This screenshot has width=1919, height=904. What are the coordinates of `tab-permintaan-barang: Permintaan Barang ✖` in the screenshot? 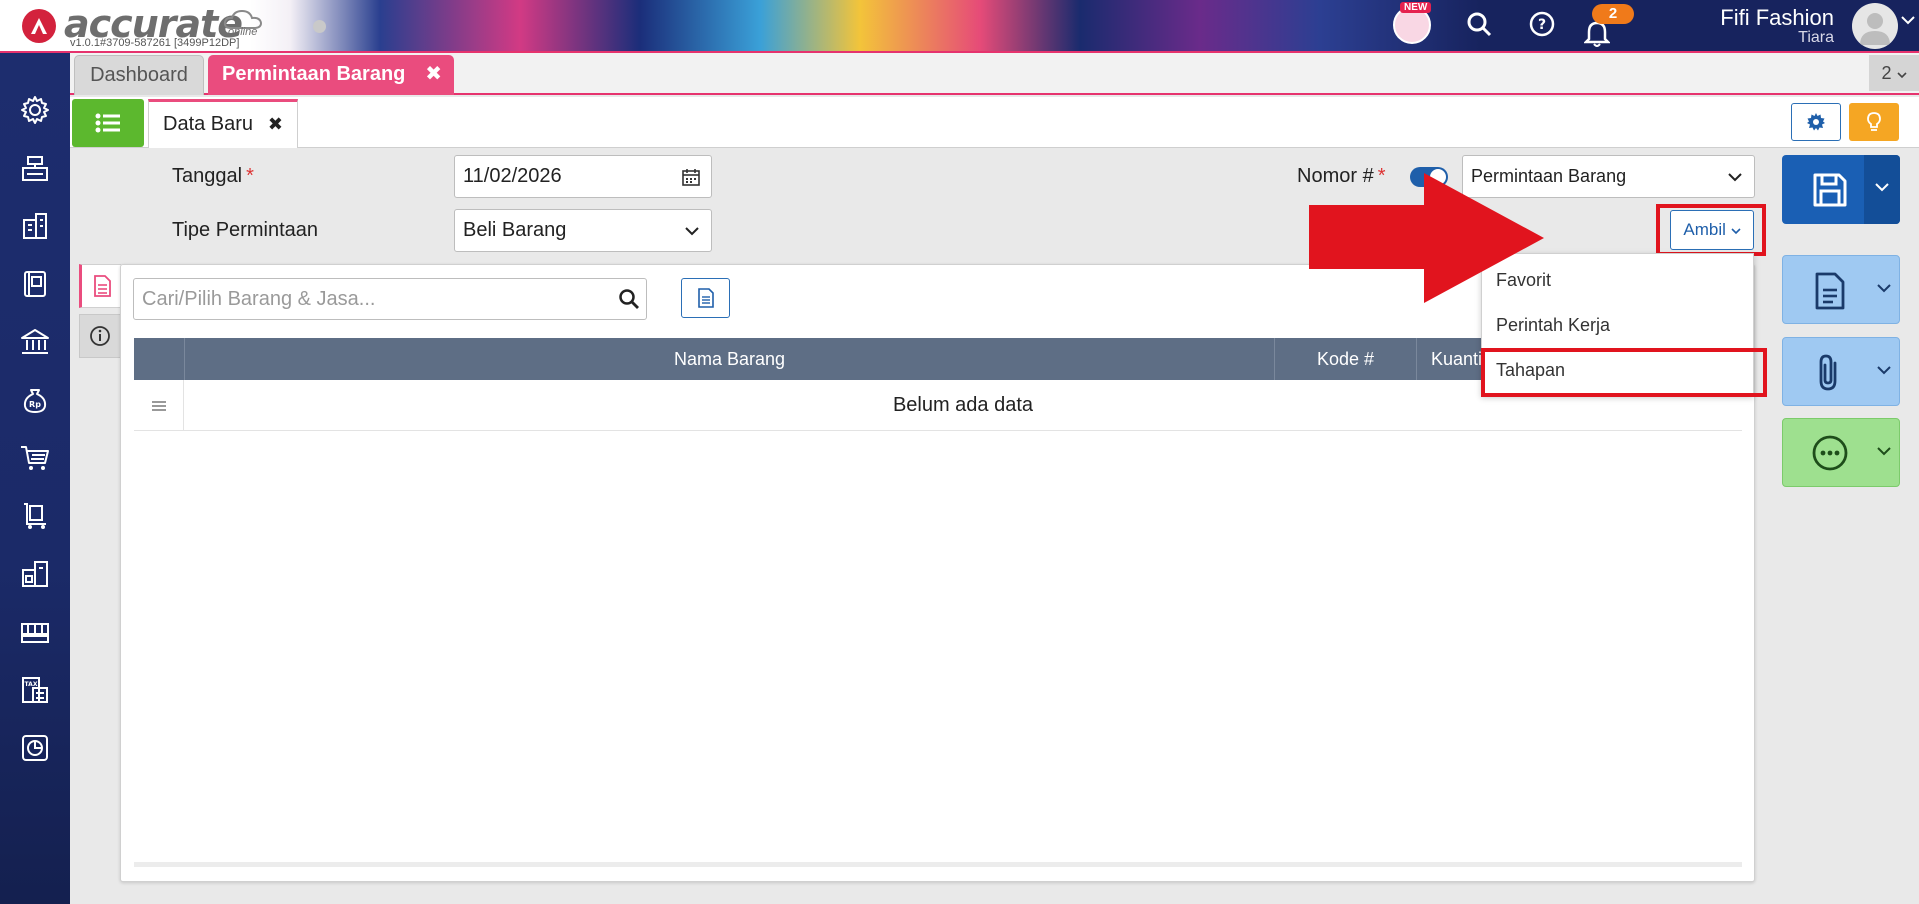 It's located at (331, 75).